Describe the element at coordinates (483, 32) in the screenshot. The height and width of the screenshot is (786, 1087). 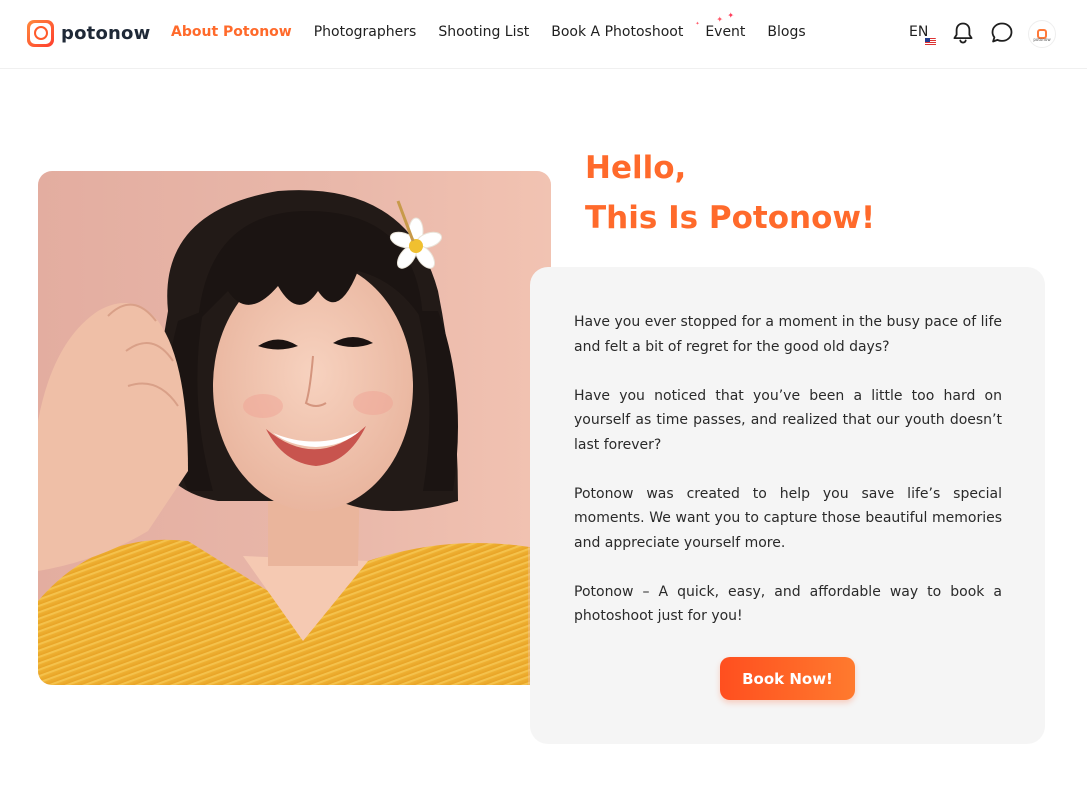
I see `nav-shooting-list: Shooting List` at that location.